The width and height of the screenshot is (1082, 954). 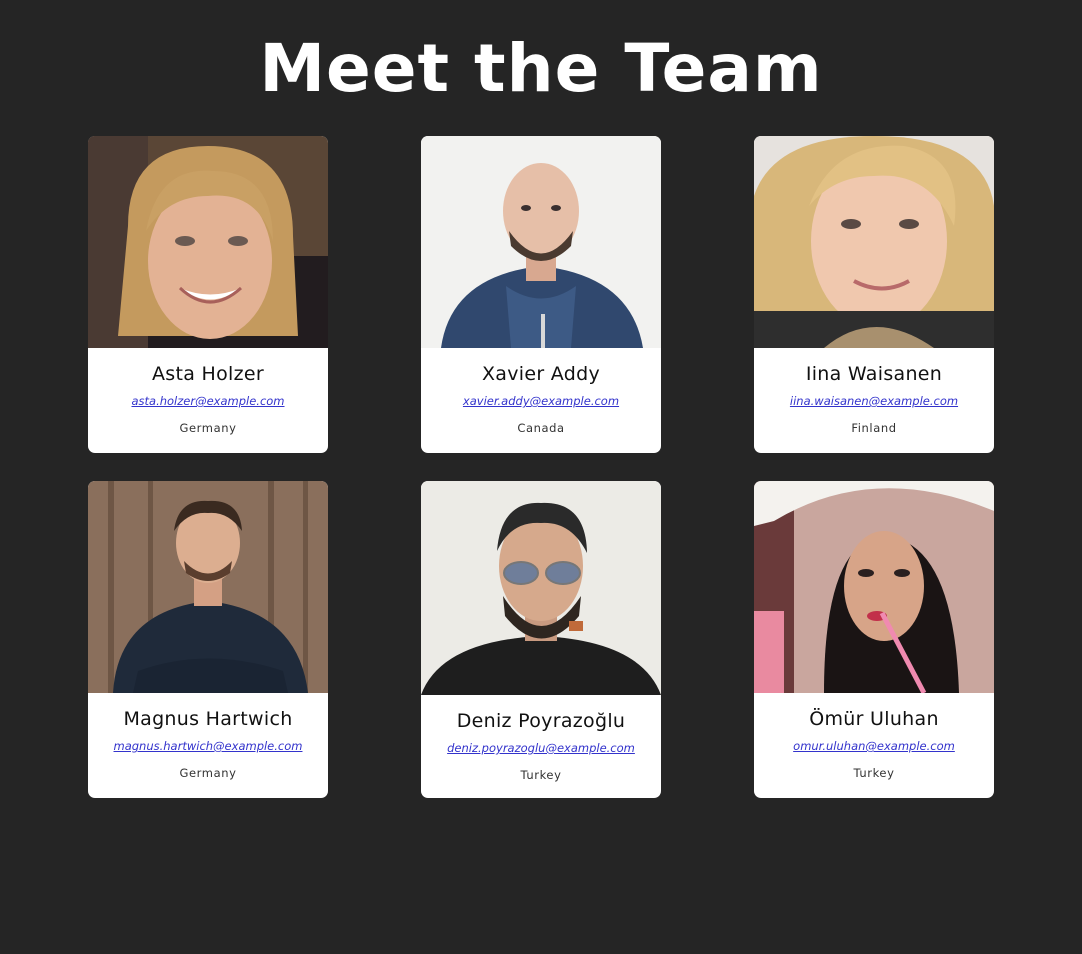 What do you see at coordinates (874, 374) in the screenshot?
I see `member-name: Iina Waisanen` at bounding box center [874, 374].